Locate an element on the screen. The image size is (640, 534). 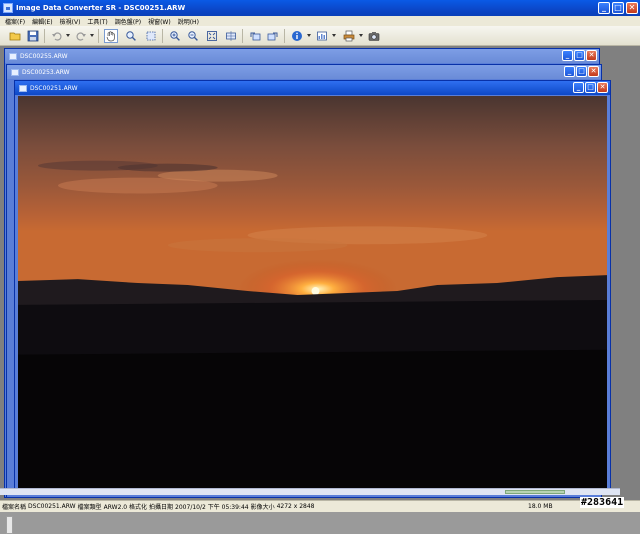
file-size-value: 18.0 MB is located at coordinates (540, 506).